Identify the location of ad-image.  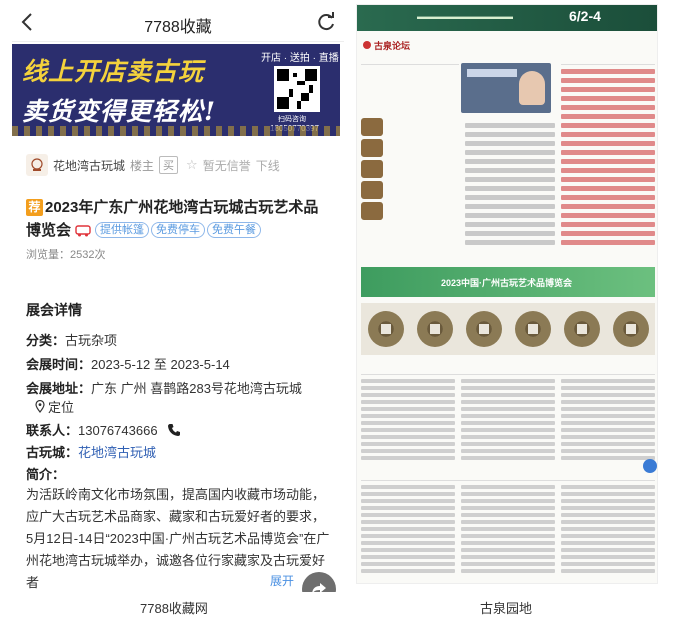
(506, 88).